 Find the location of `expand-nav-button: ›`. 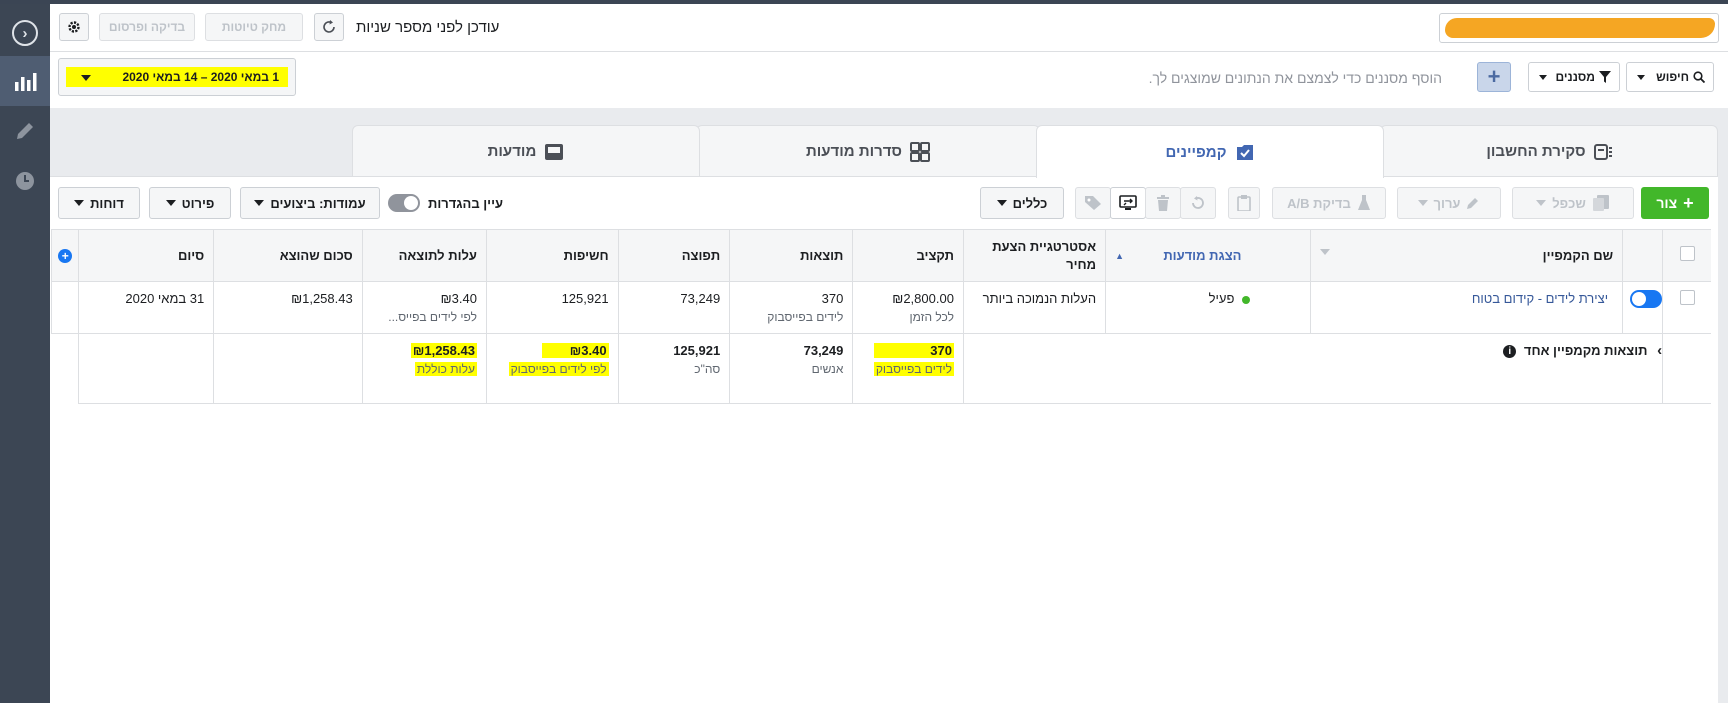

expand-nav-button: › is located at coordinates (25, 33).